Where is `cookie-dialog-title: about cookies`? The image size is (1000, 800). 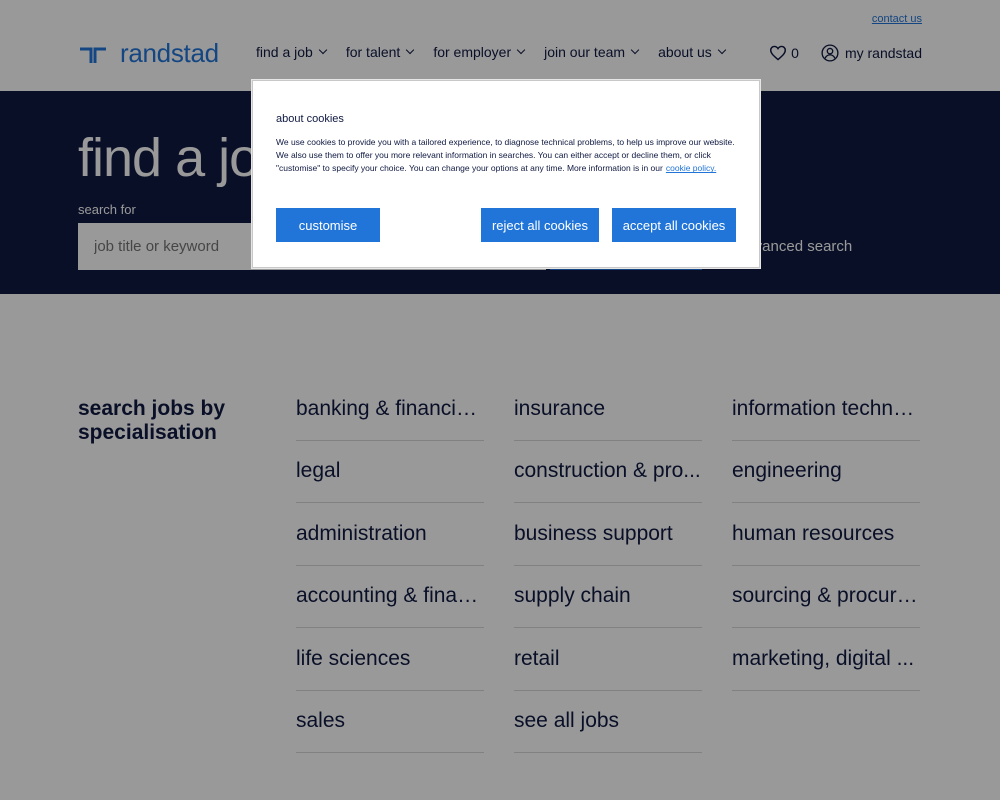
cookie-dialog-title: about cookies is located at coordinates (310, 119).